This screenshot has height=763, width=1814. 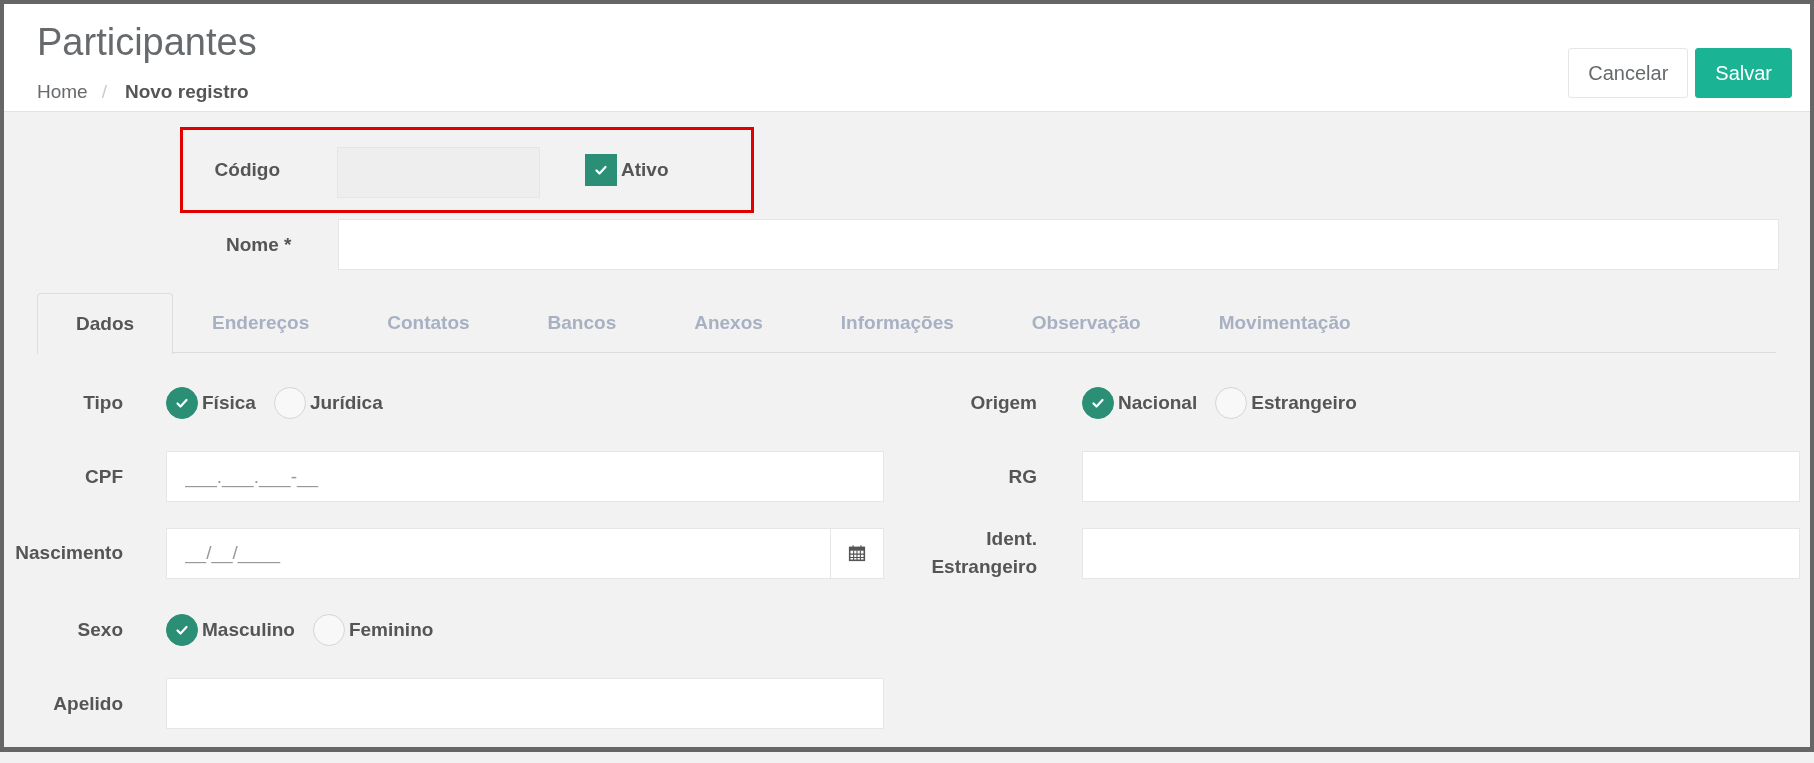 What do you see at coordinates (1022, 476) in the screenshot?
I see `field-label: RG` at bounding box center [1022, 476].